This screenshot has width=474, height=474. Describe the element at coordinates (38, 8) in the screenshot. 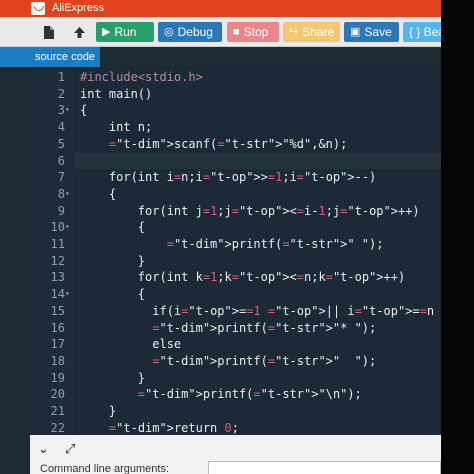

I see `aliexpress-app-icon` at that location.